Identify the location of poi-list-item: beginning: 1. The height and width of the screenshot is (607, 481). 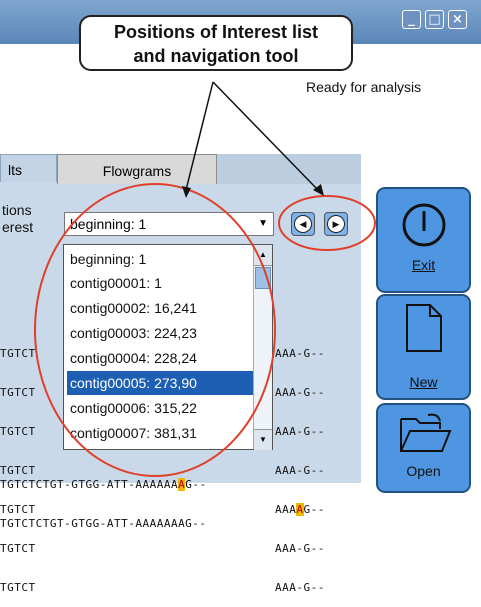
(160, 259).